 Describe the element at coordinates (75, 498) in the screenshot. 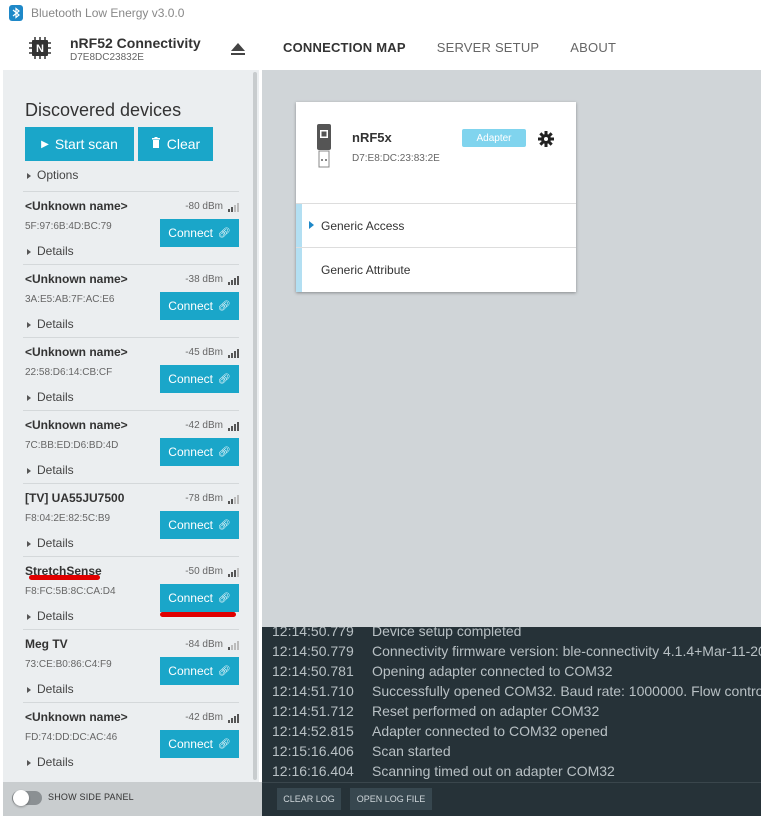

I see `device-name: [TV] UA55JU7500` at that location.